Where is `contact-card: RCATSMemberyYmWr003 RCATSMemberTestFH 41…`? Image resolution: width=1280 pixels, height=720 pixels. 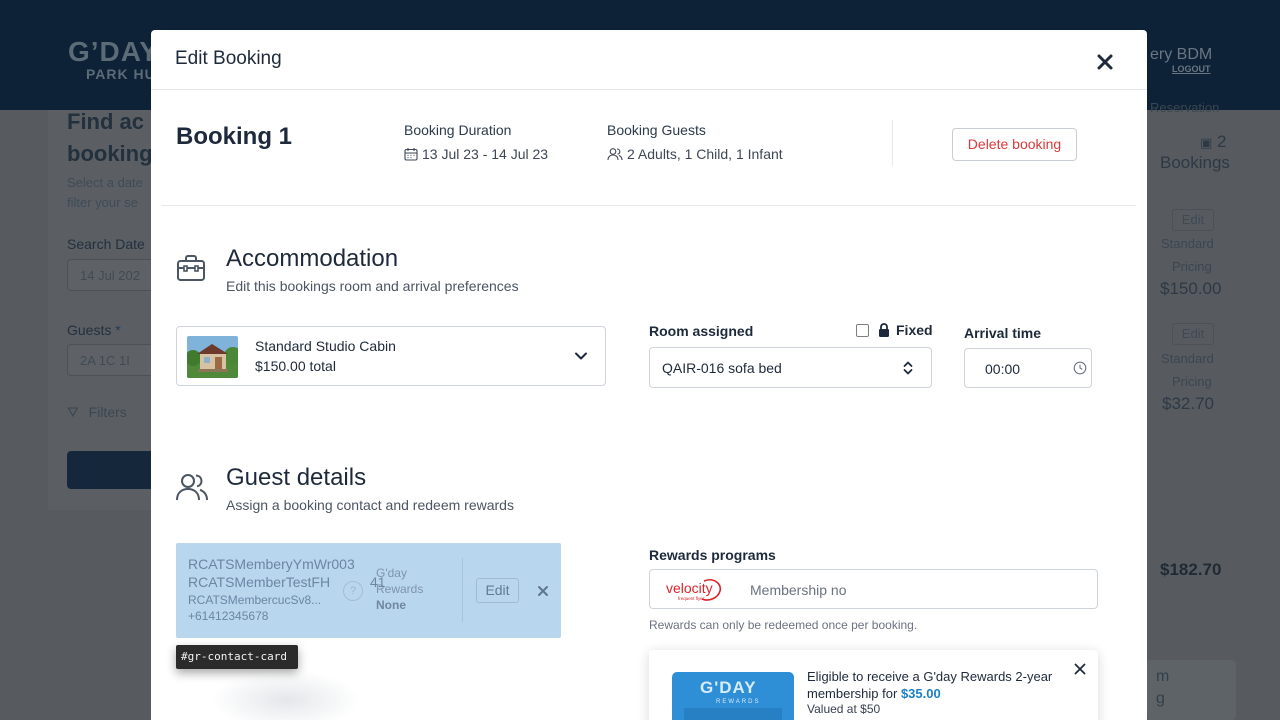
contact-card: RCATSMemberyYmWr003 RCATSMemberTestFH 41… is located at coordinates (368, 590).